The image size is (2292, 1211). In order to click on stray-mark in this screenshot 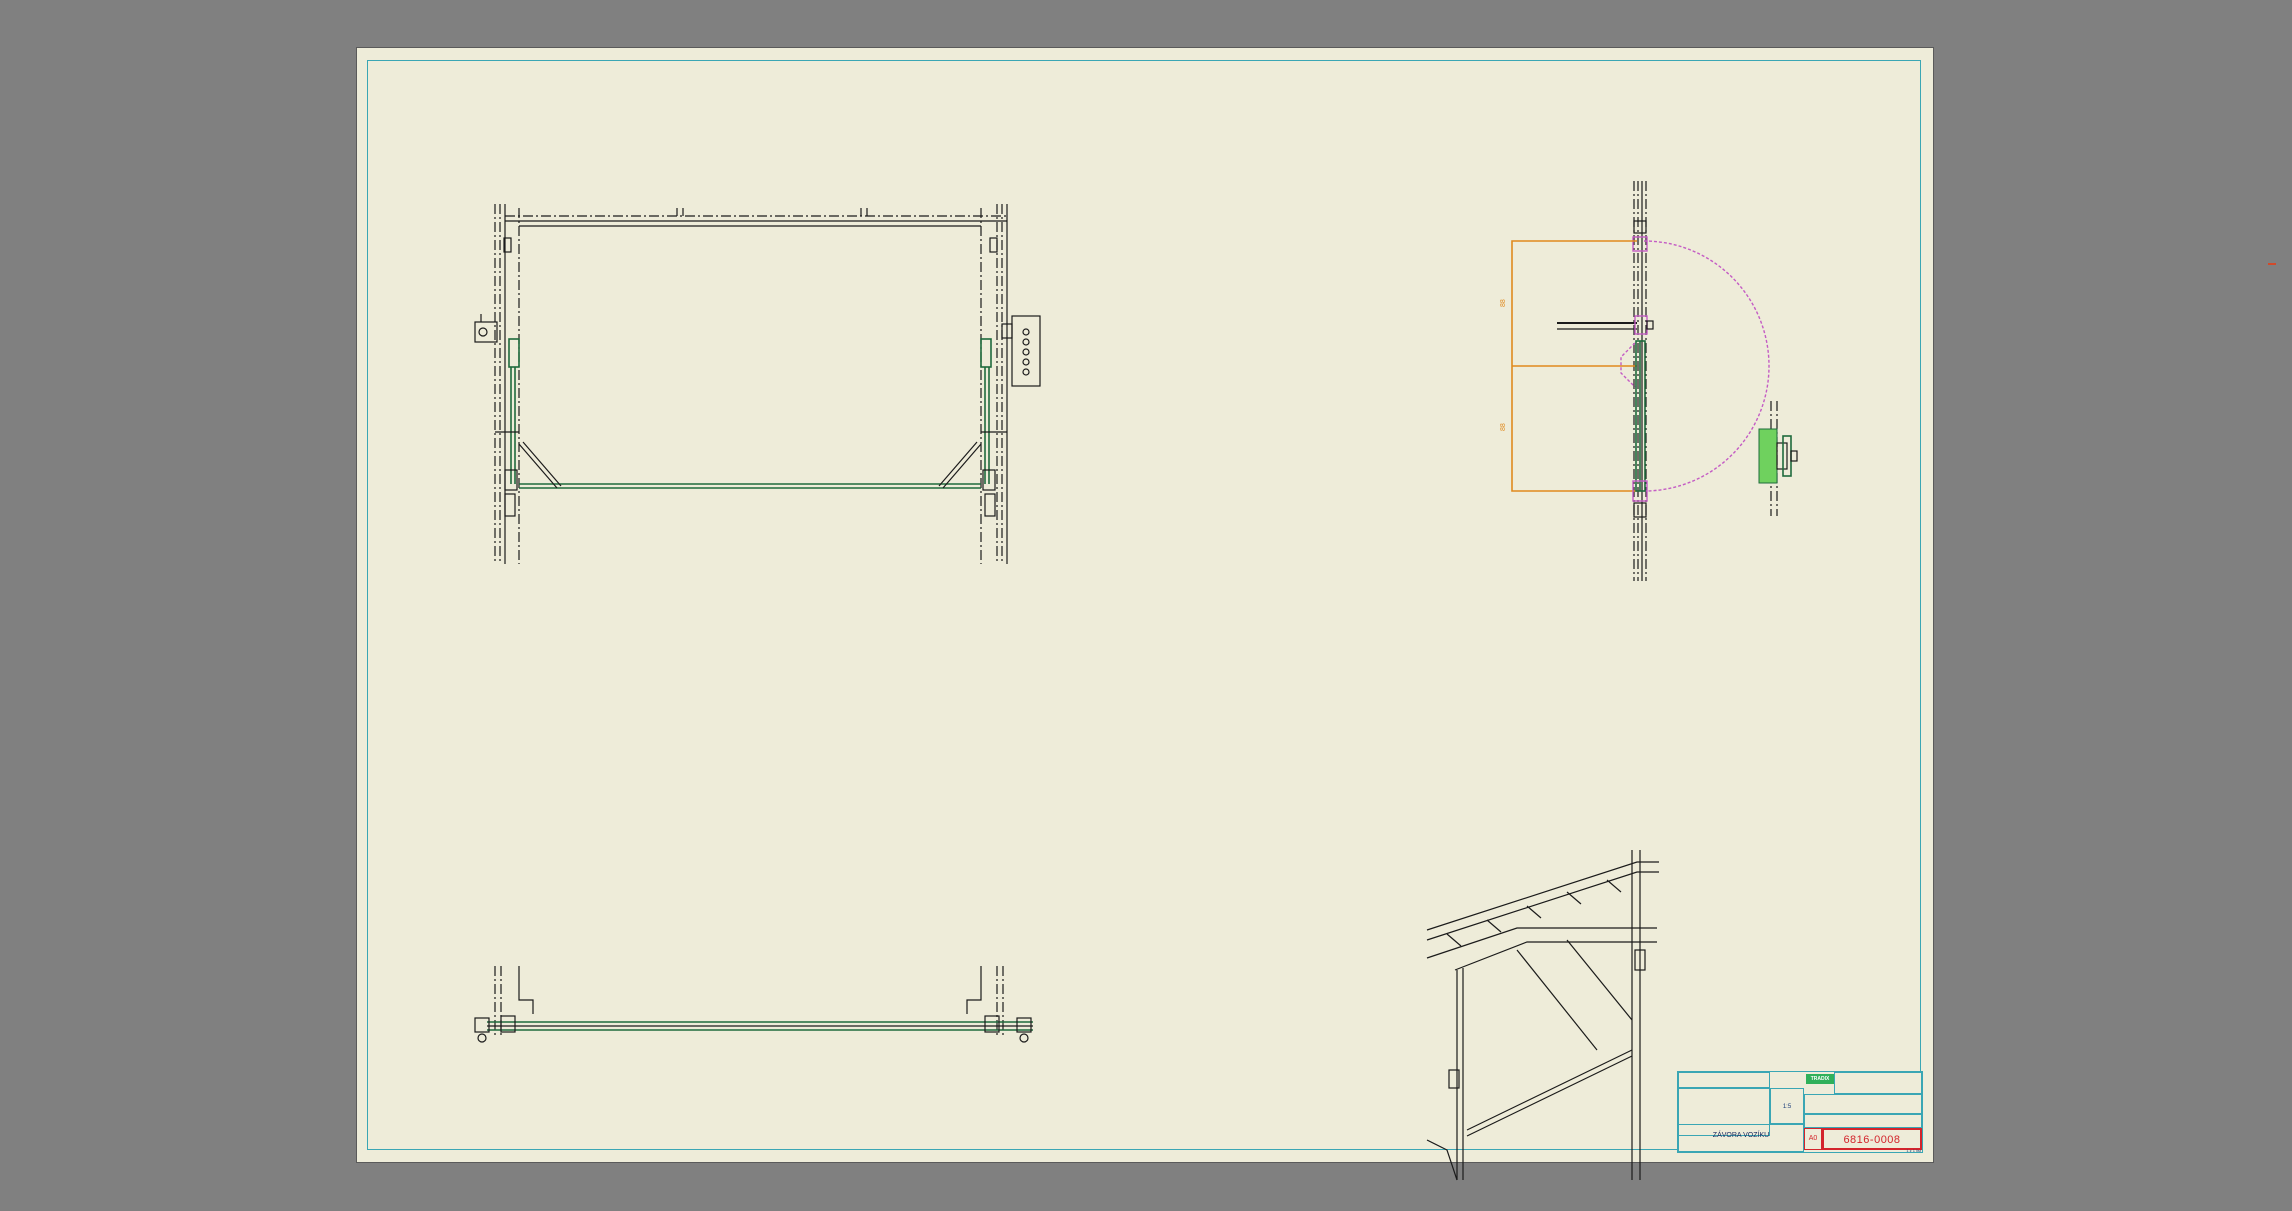, I will do `click(2272, 264)`.